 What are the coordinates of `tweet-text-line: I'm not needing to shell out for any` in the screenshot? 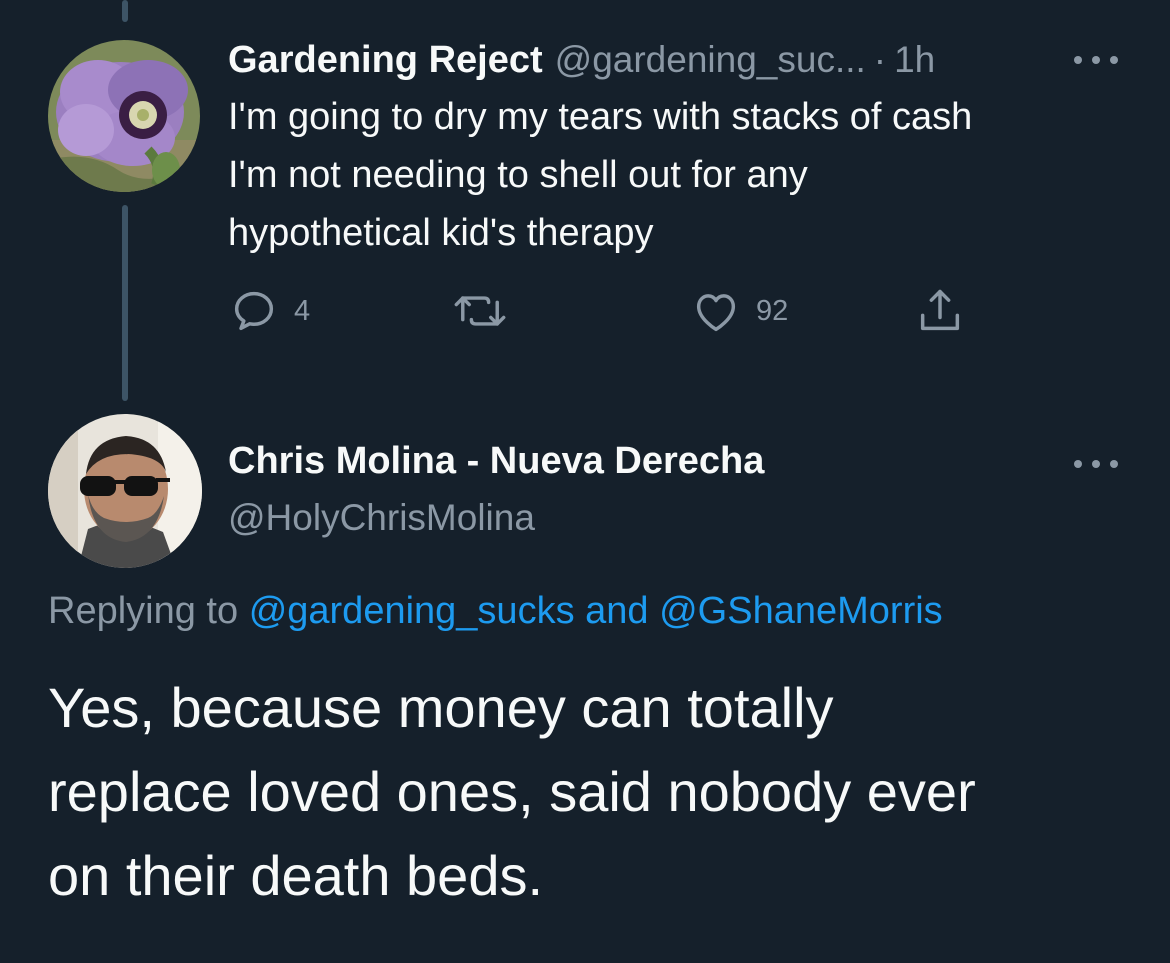 It's located at (518, 175).